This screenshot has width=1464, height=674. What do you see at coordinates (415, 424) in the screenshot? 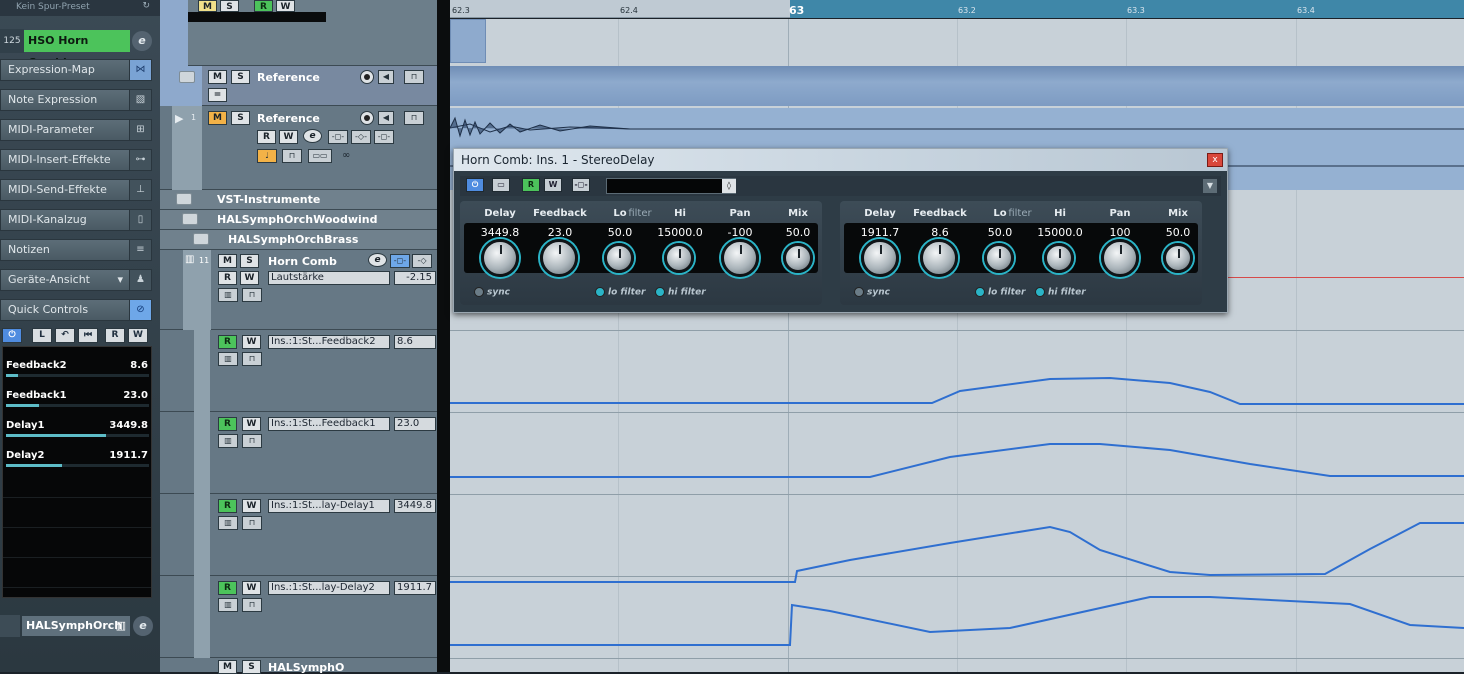
I see `automation-value-field: 23.0` at bounding box center [415, 424].